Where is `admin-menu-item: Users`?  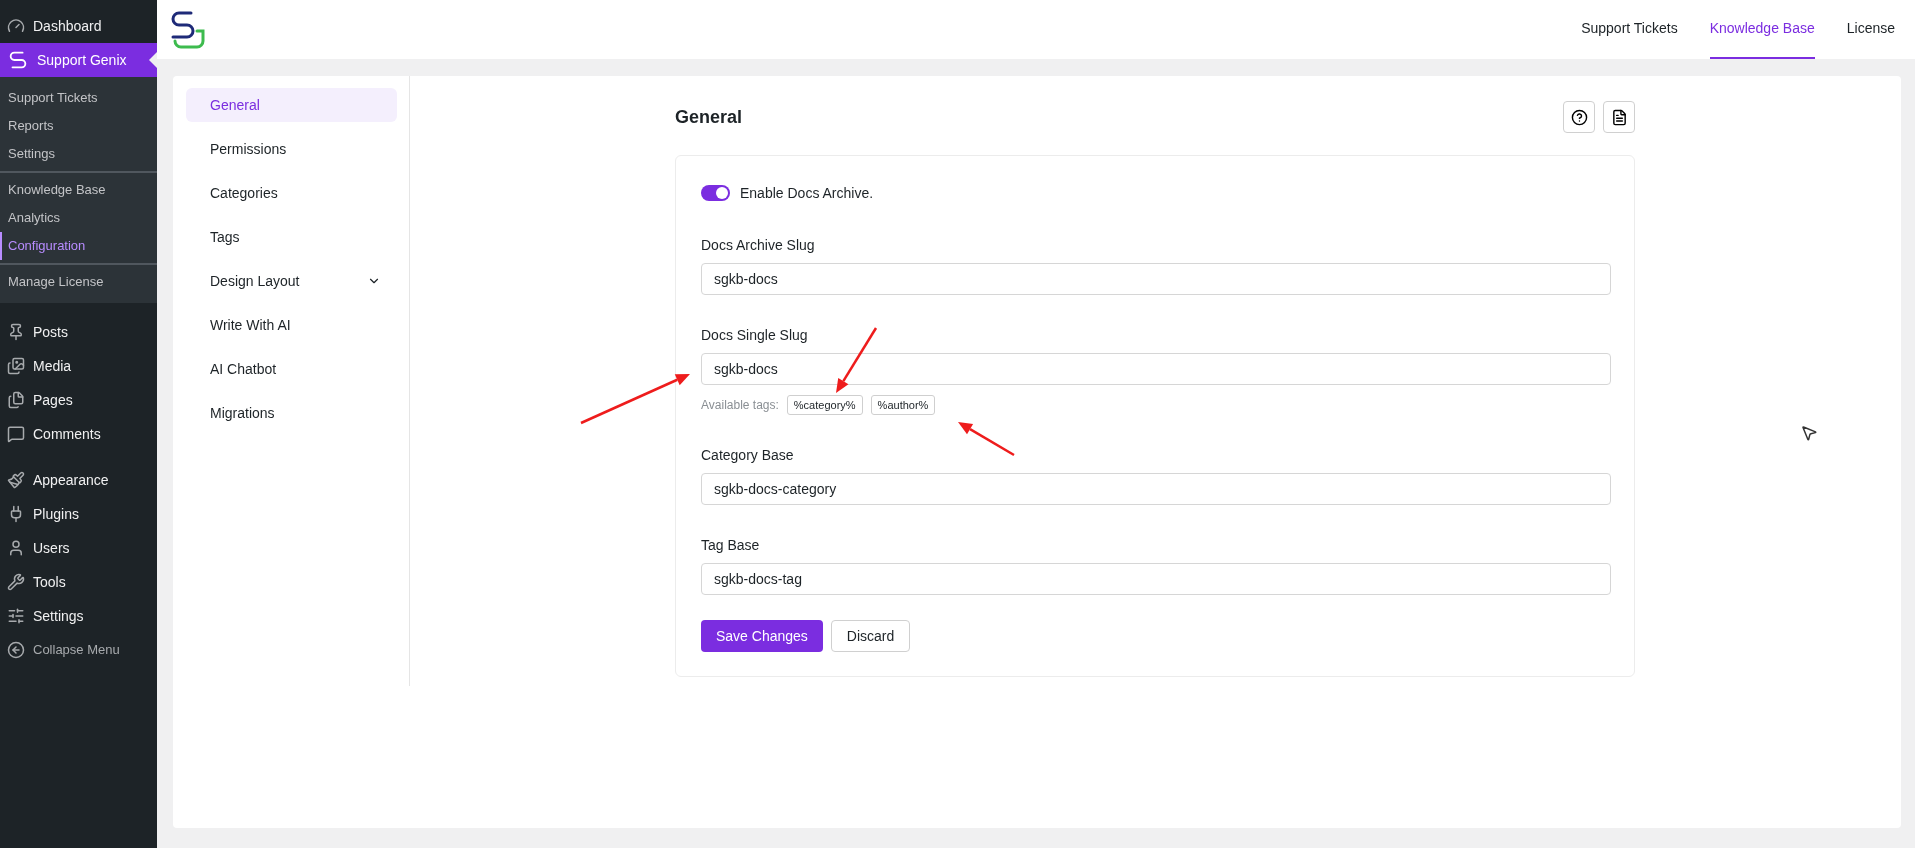
admin-menu-item: Users is located at coordinates (78, 548).